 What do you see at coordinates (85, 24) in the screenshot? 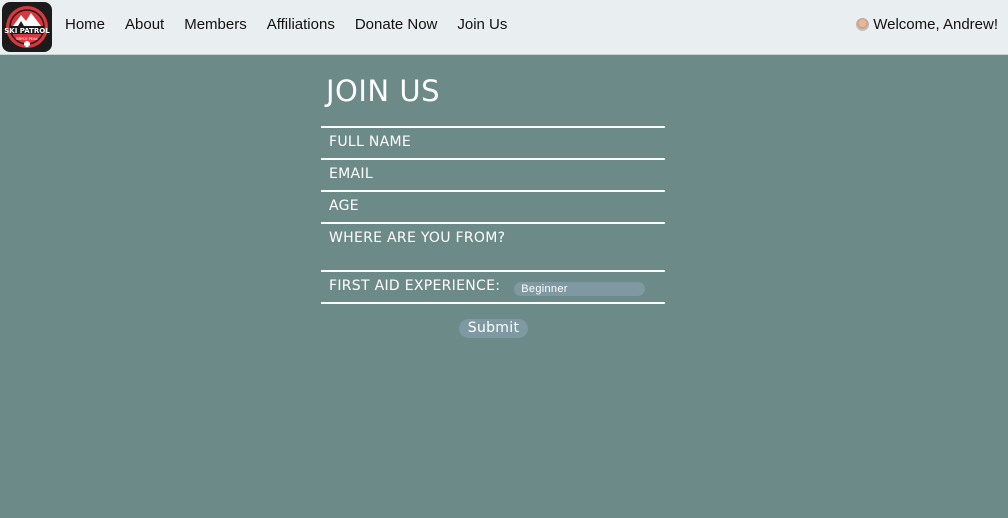
I see `nav-link-home: Home` at bounding box center [85, 24].